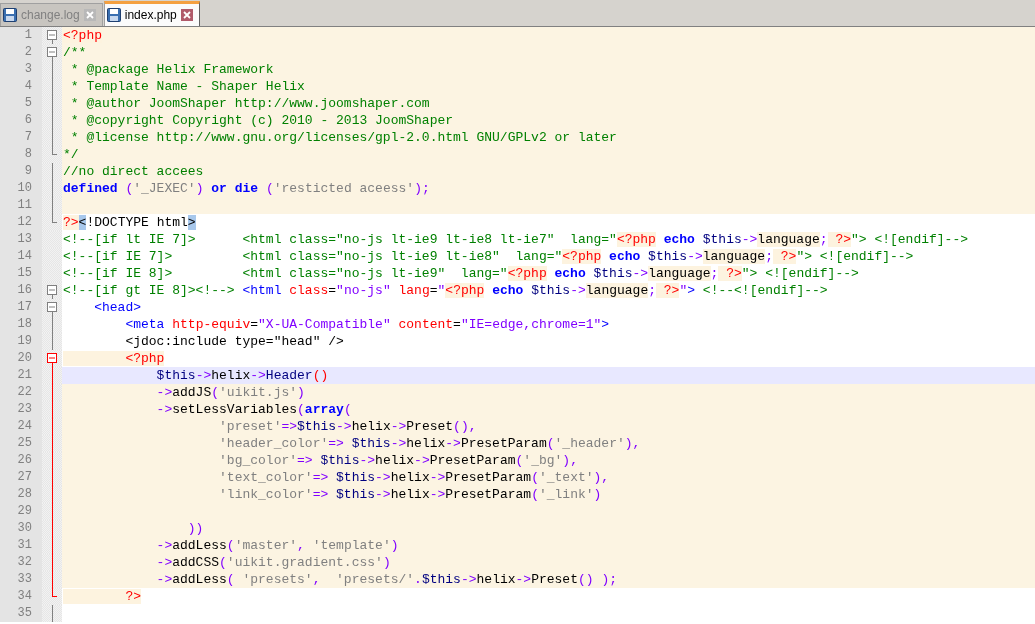 This screenshot has width=1035, height=624. What do you see at coordinates (21, 494) in the screenshot?
I see `line-number: 28` at bounding box center [21, 494].